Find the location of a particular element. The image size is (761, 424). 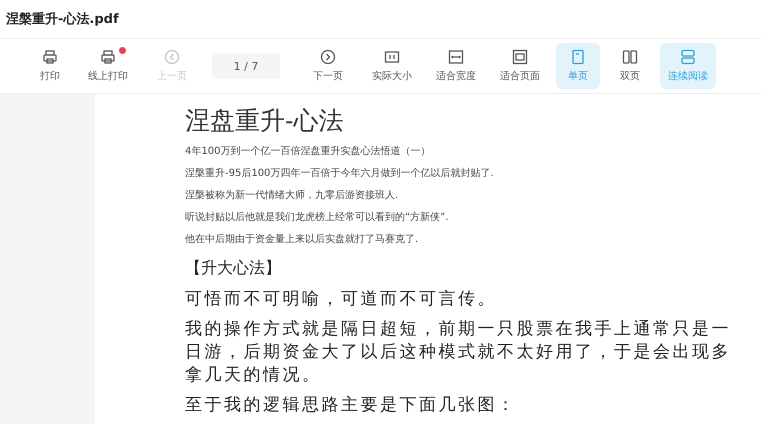

paragraph: 至于我的逻辑思路主要是下面几张图： is located at coordinates (351, 405).